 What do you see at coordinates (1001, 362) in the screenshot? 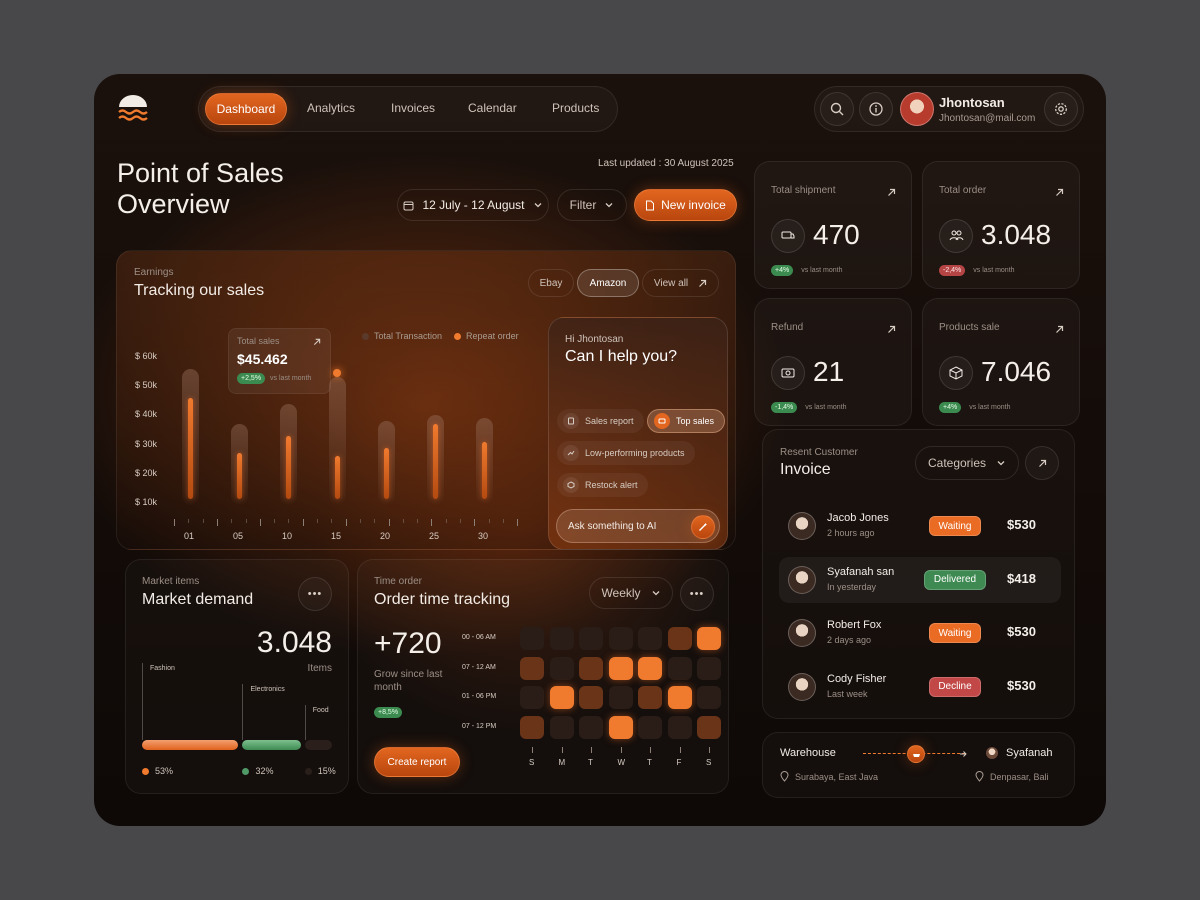
I see `stat-card: Products sale 7.046 +4% vs last month` at bounding box center [1001, 362].